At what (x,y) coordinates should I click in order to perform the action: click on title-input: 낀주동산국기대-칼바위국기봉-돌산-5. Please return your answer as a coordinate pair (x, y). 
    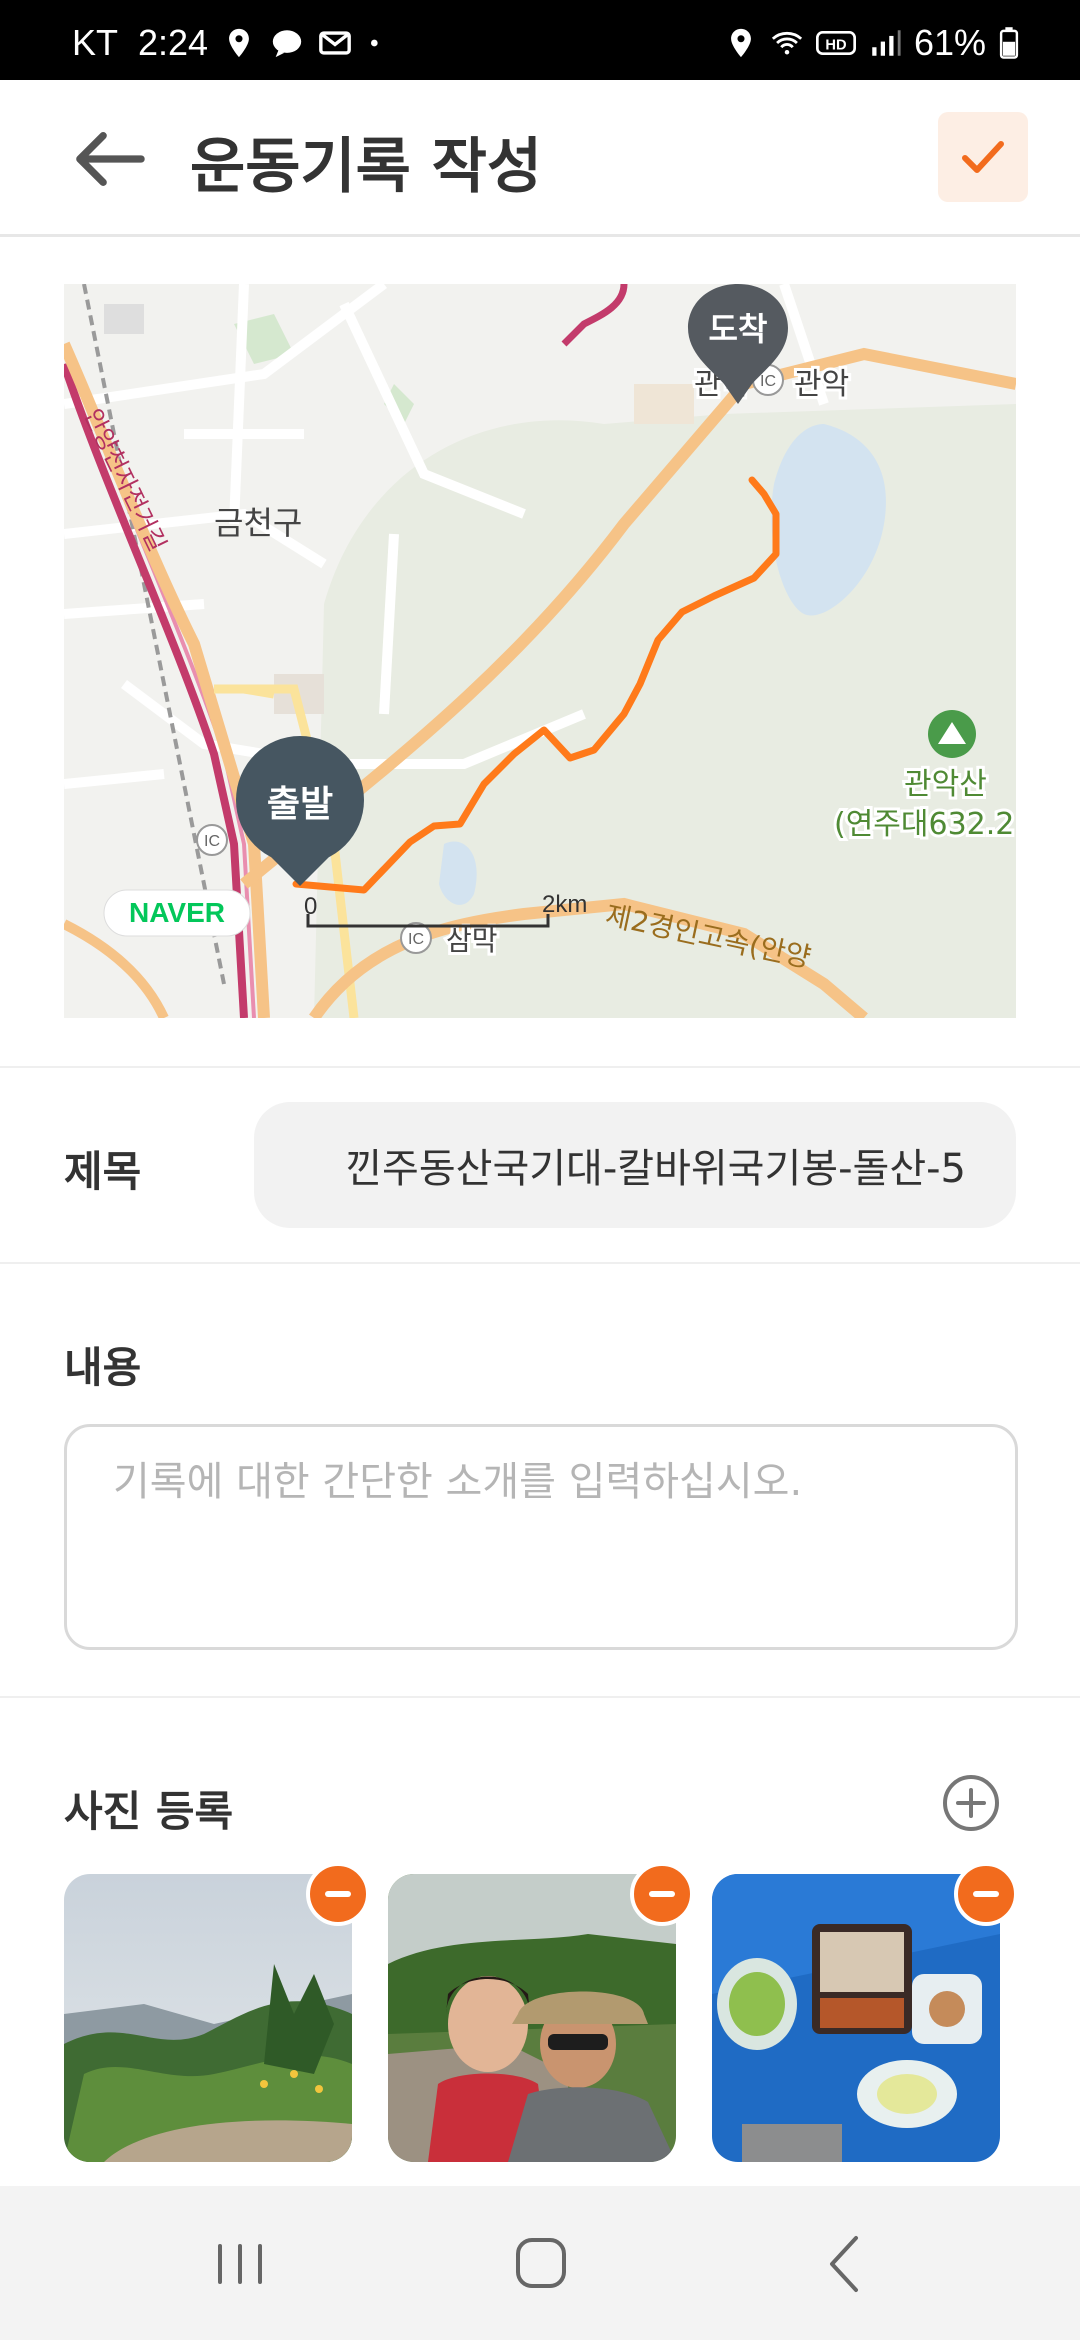
    Looking at the image, I should click on (635, 1165).